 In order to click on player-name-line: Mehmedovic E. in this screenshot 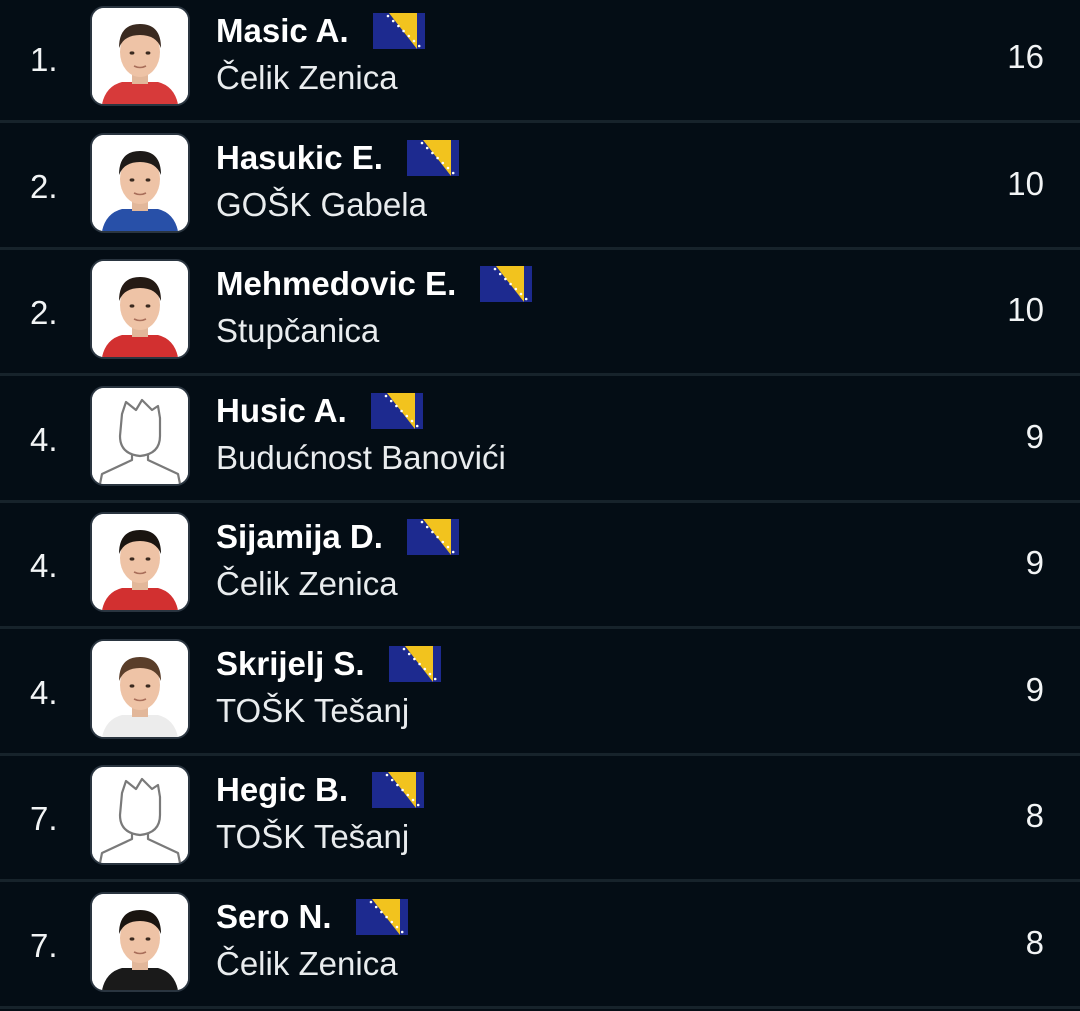, I will do `click(374, 284)`.